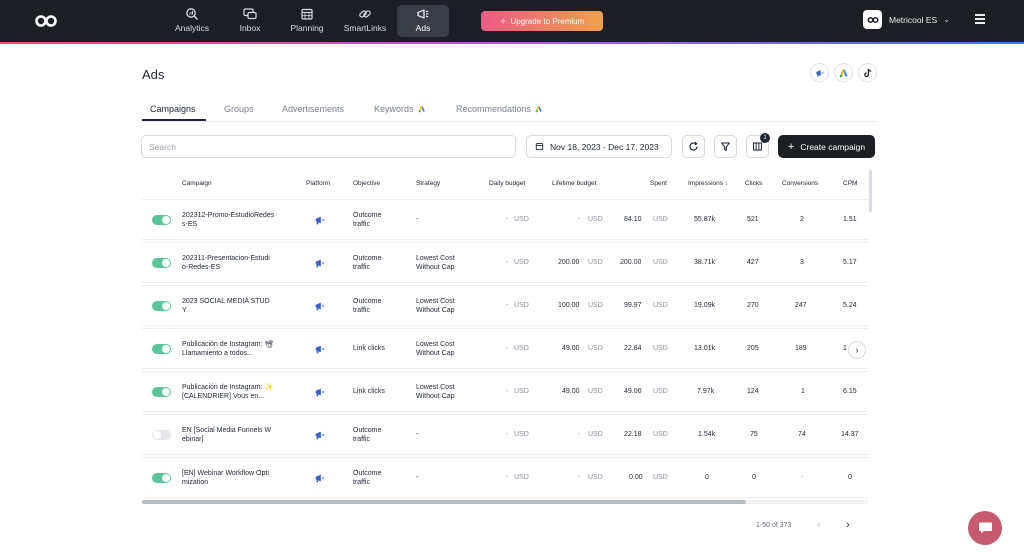 The width and height of the screenshot is (1024, 556). Describe the element at coordinates (633, 434) in the screenshot. I see `spent-value: 22.18` at that location.